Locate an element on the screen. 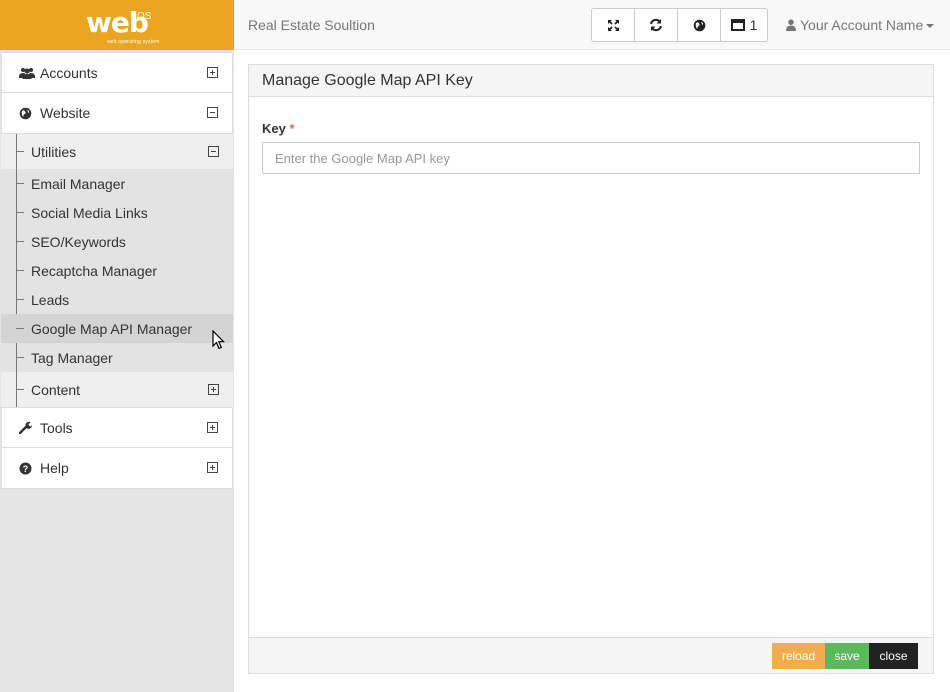 Image resolution: width=950 pixels, height=692 pixels. wrench-icon is located at coordinates (27, 427).